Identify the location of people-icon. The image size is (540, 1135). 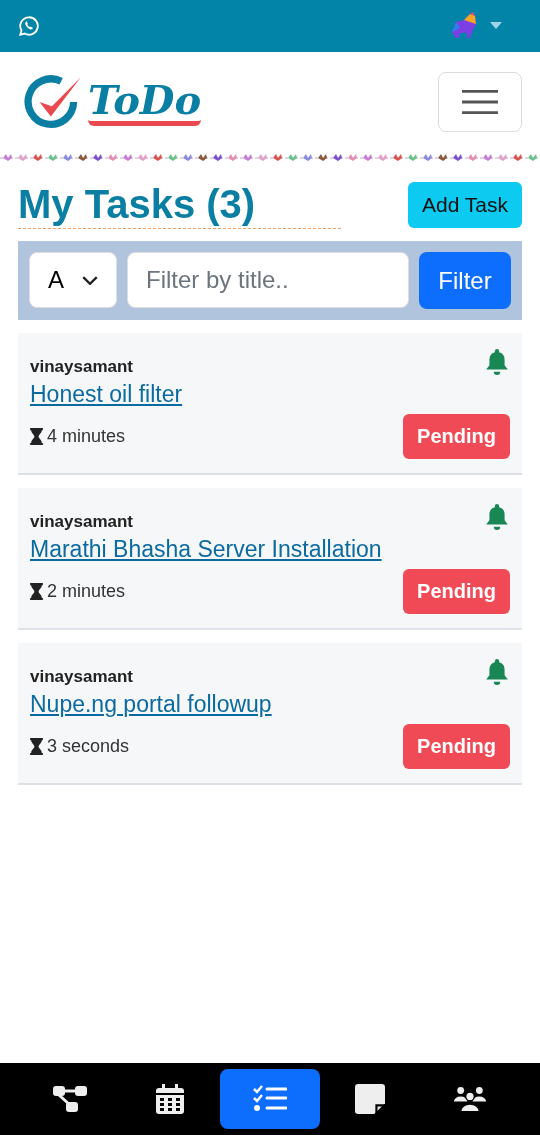
(470, 1099).